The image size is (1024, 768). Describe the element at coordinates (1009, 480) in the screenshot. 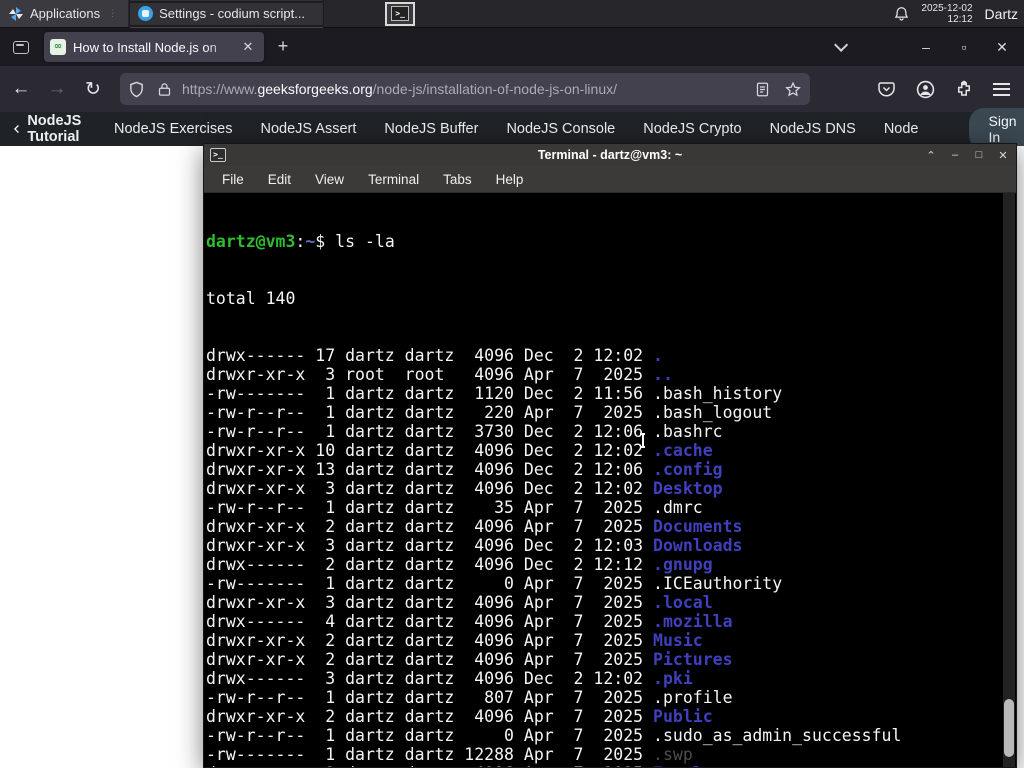

I see `terminal-scrollbar-track` at that location.